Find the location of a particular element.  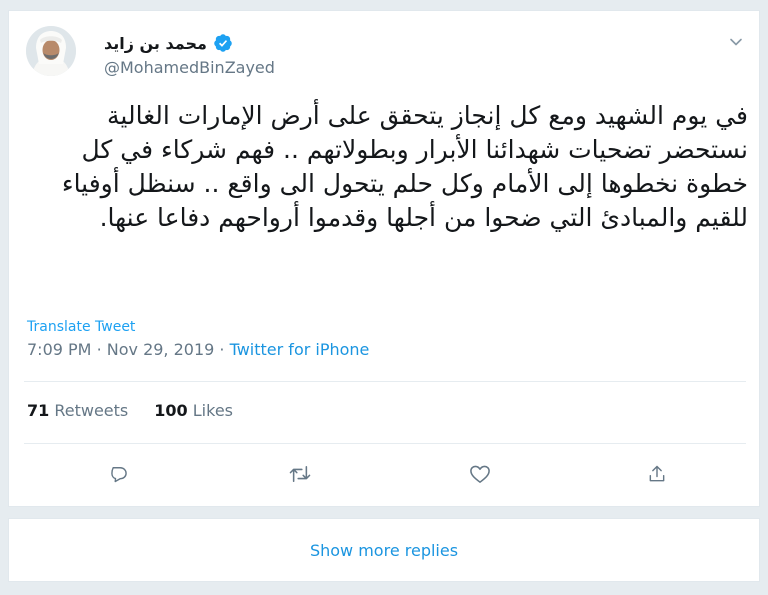

avatar is located at coordinates (51, 51).